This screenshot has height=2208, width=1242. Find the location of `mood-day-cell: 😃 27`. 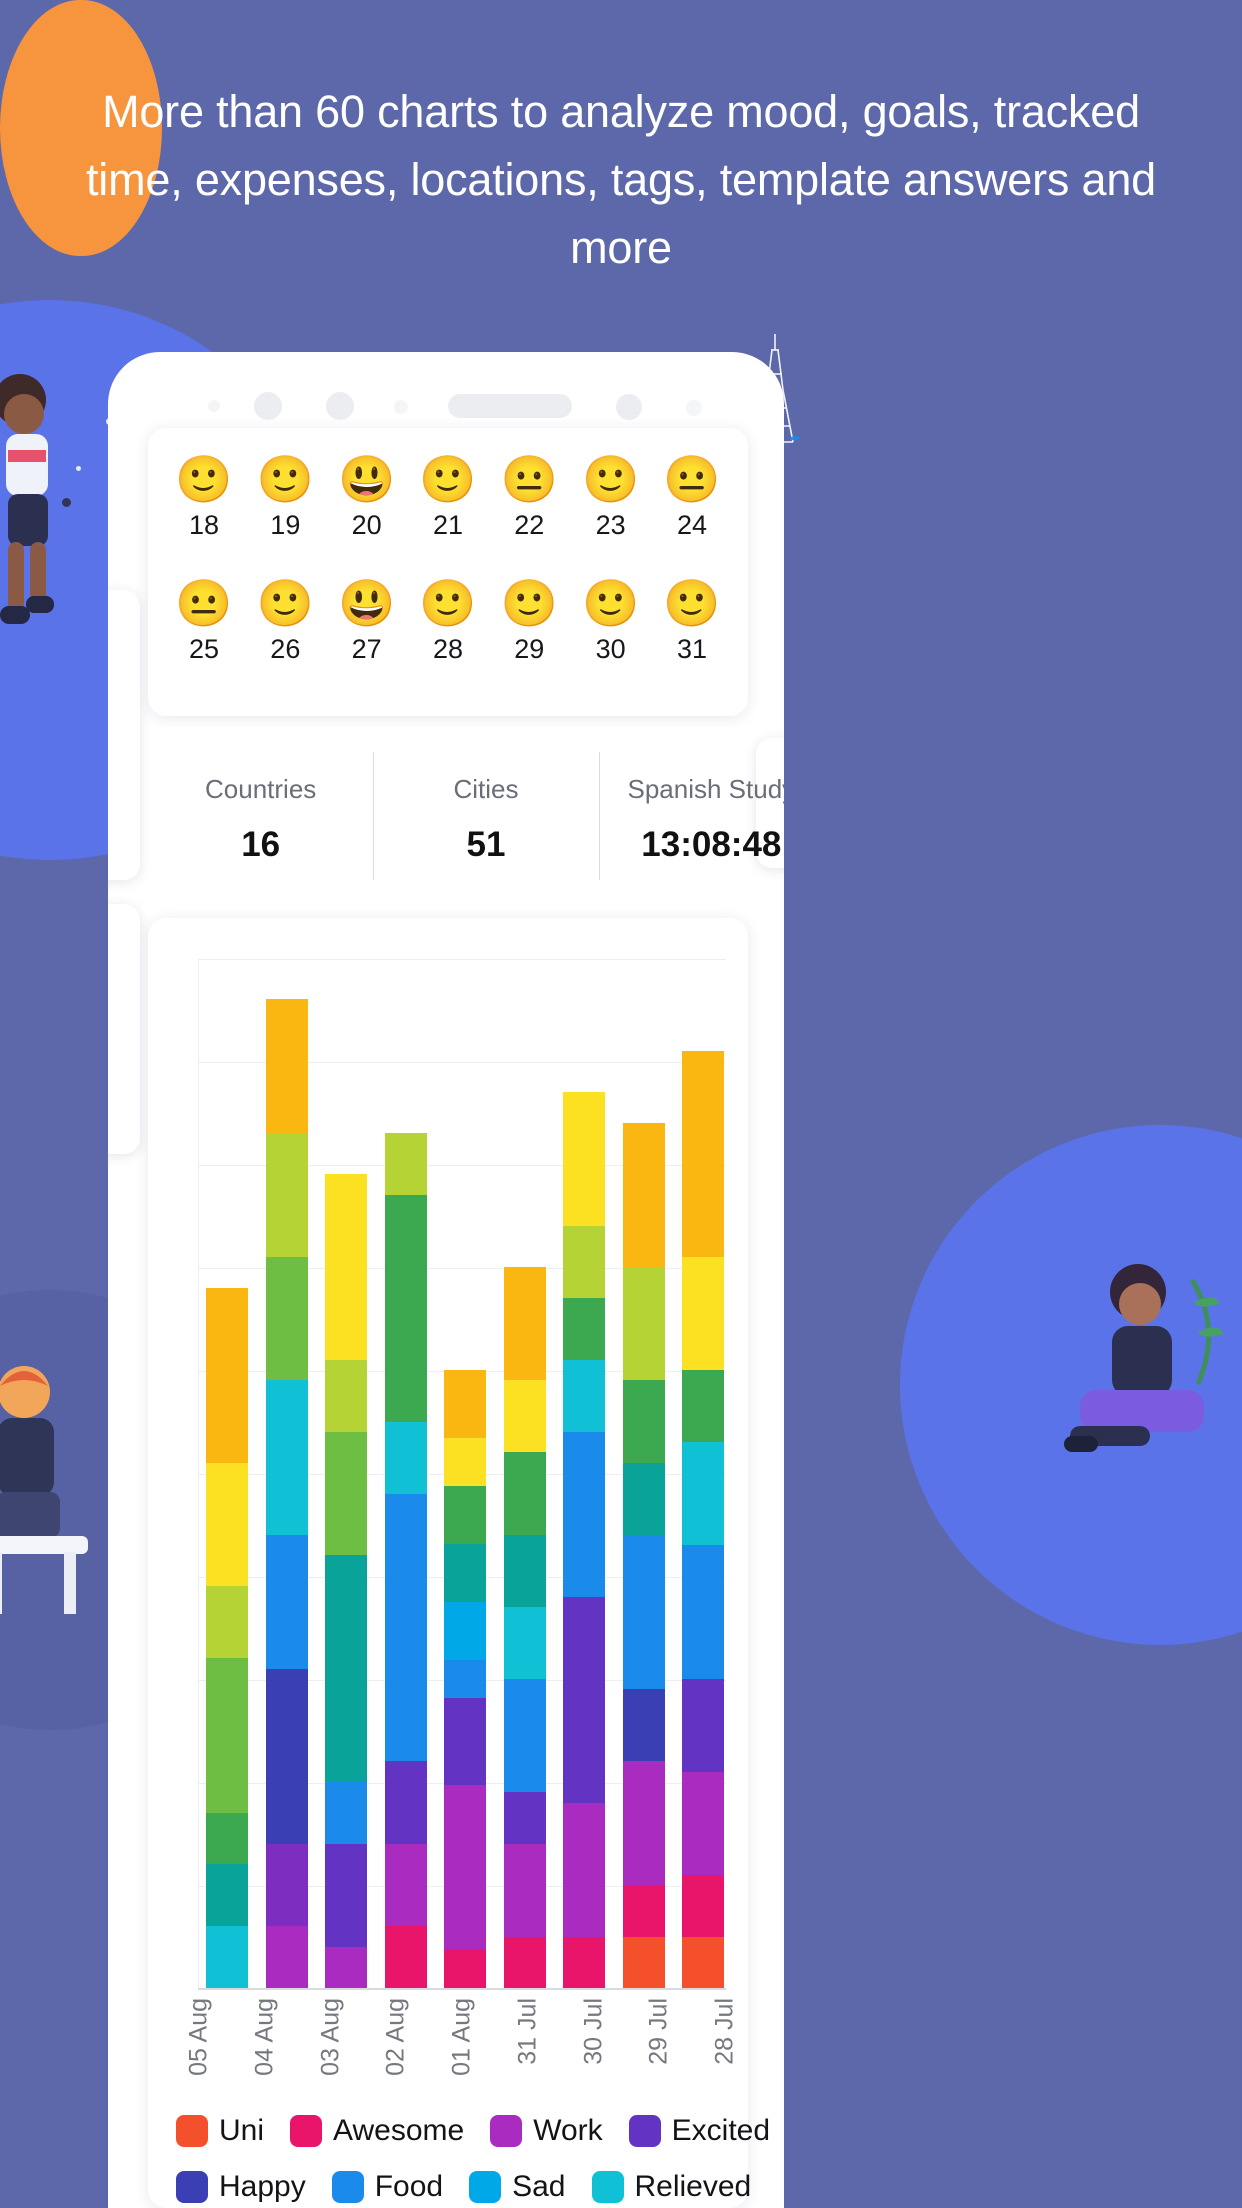

mood-day-cell: 😃 27 is located at coordinates (367, 620).